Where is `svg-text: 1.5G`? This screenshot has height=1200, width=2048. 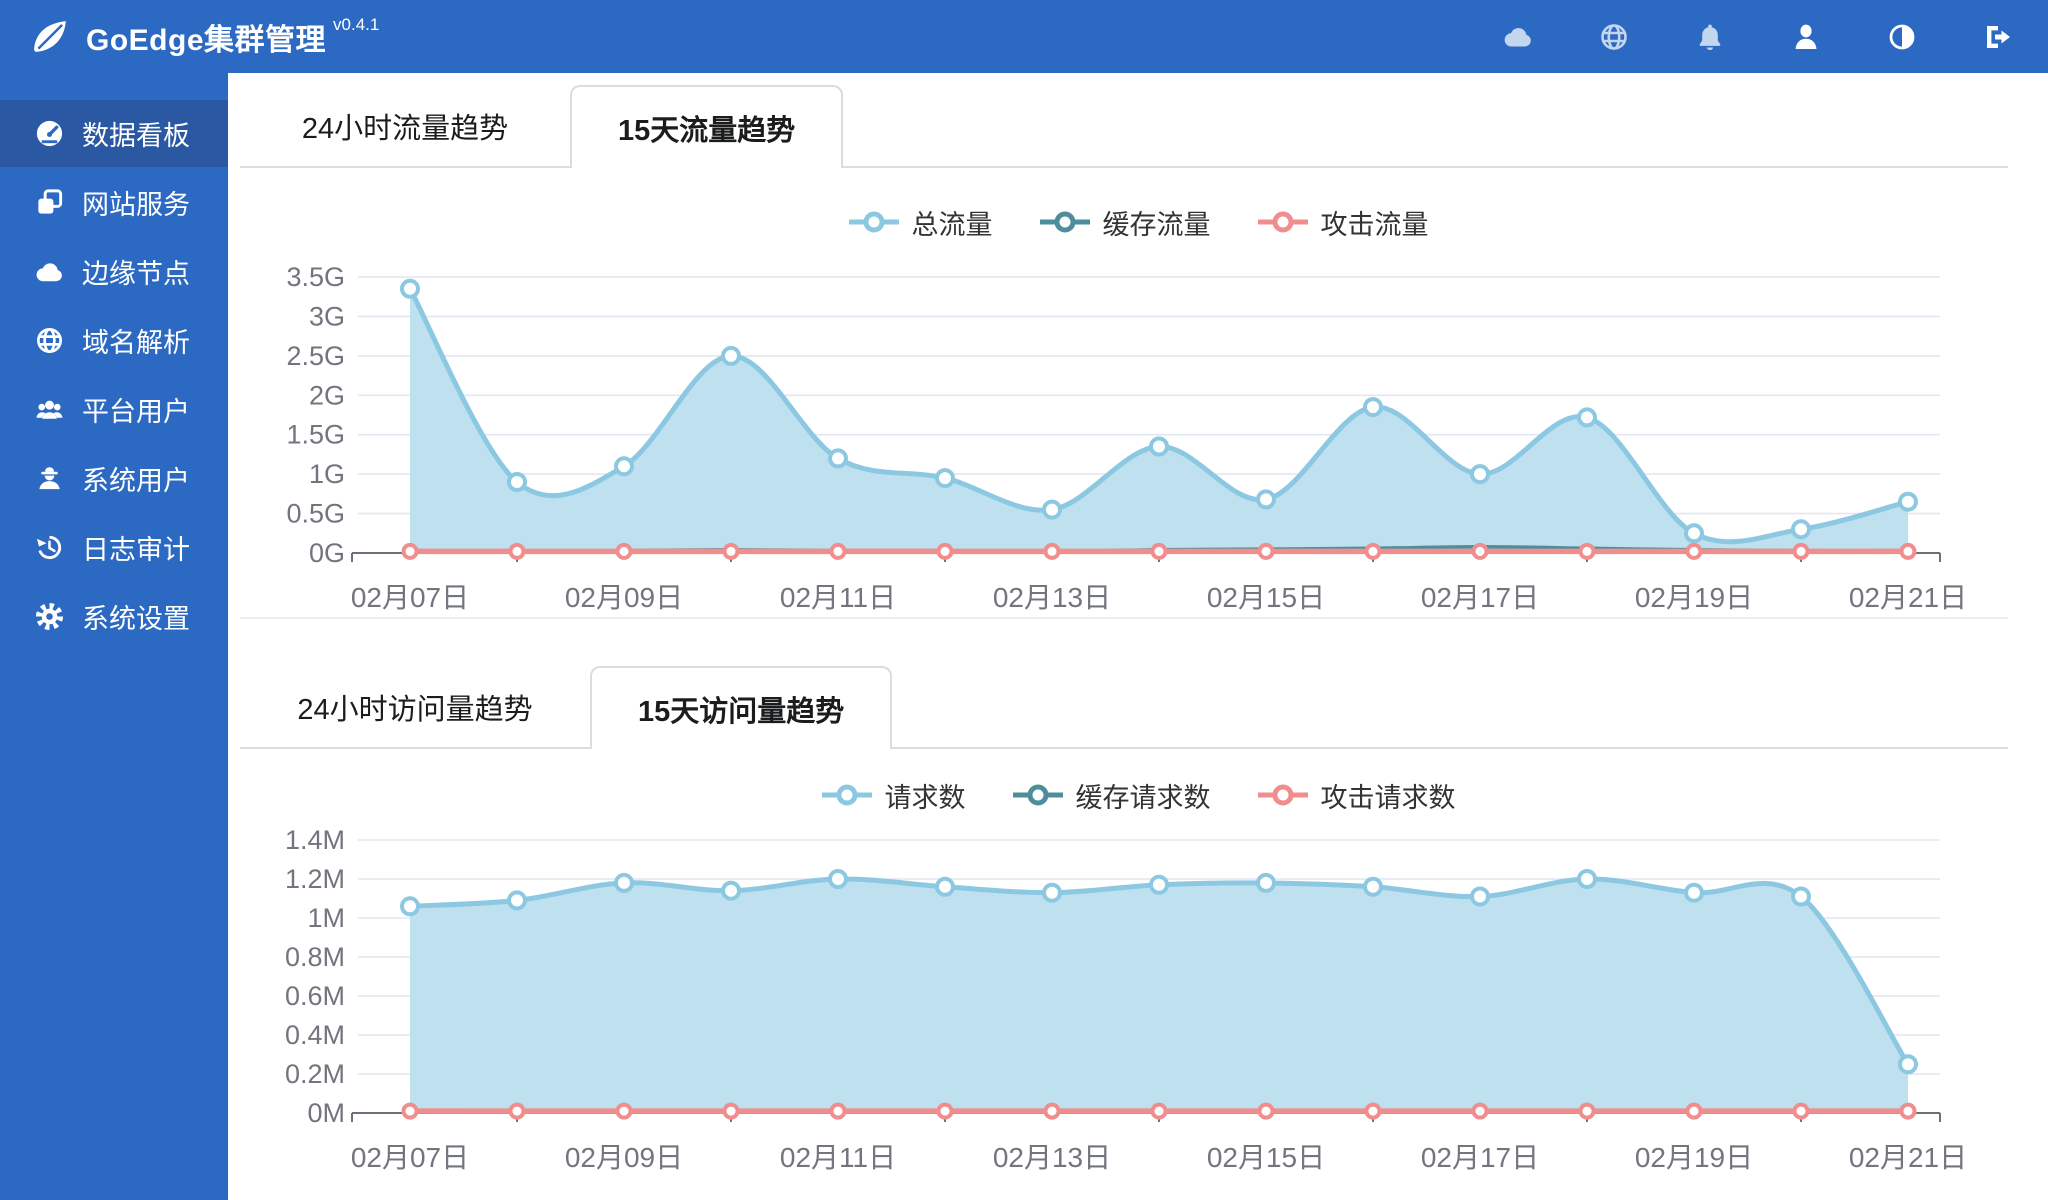
svg-text: 1.5G is located at coordinates (315, 435).